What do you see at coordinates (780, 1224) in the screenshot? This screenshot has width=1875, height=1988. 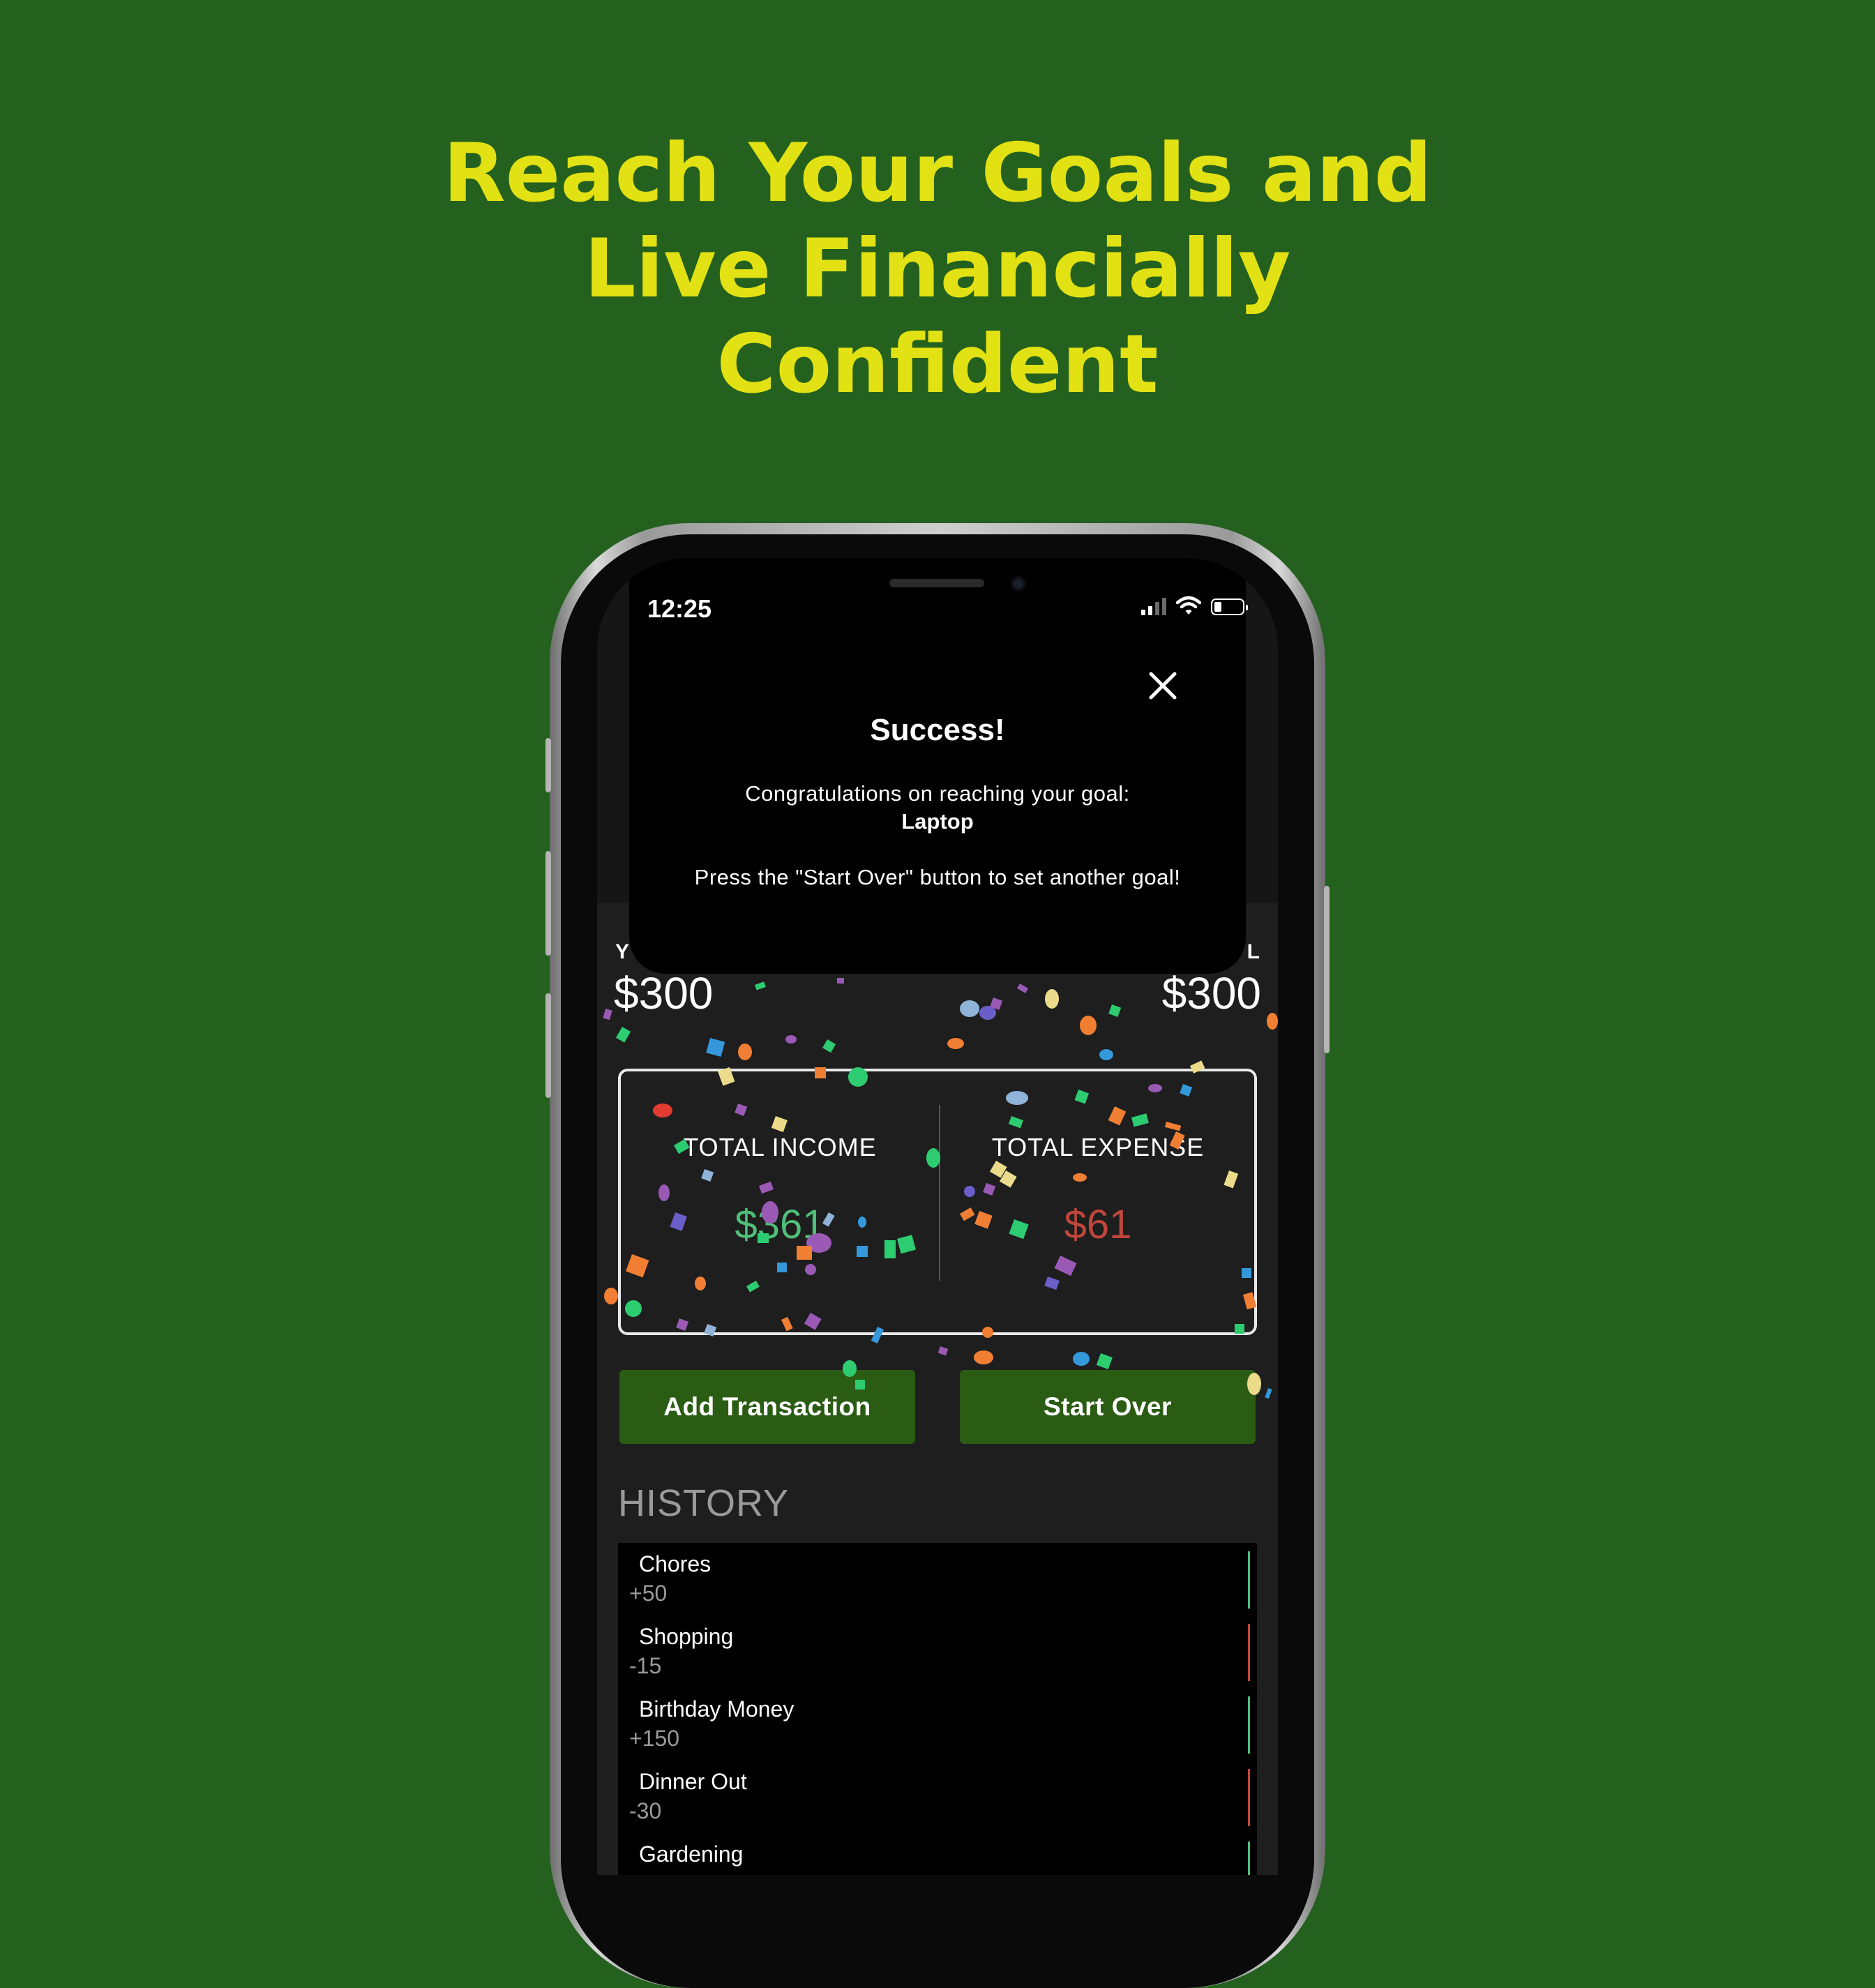 I see `total-income-value: $361` at bounding box center [780, 1224].